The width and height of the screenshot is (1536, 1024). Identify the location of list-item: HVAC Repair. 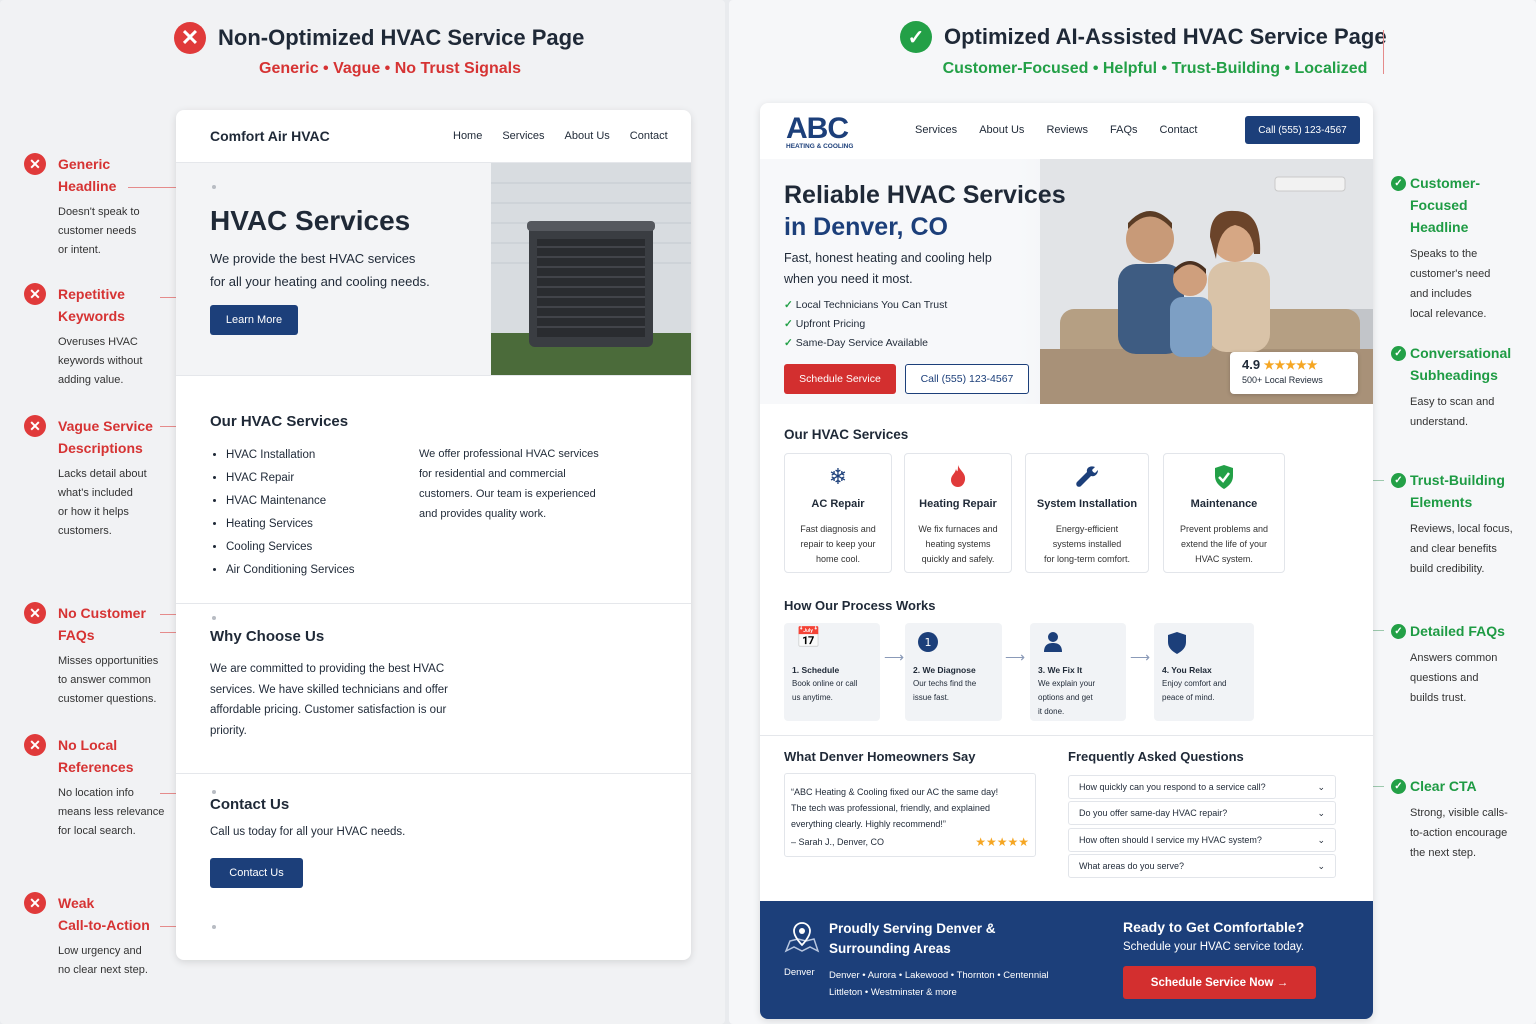
(290, 478).